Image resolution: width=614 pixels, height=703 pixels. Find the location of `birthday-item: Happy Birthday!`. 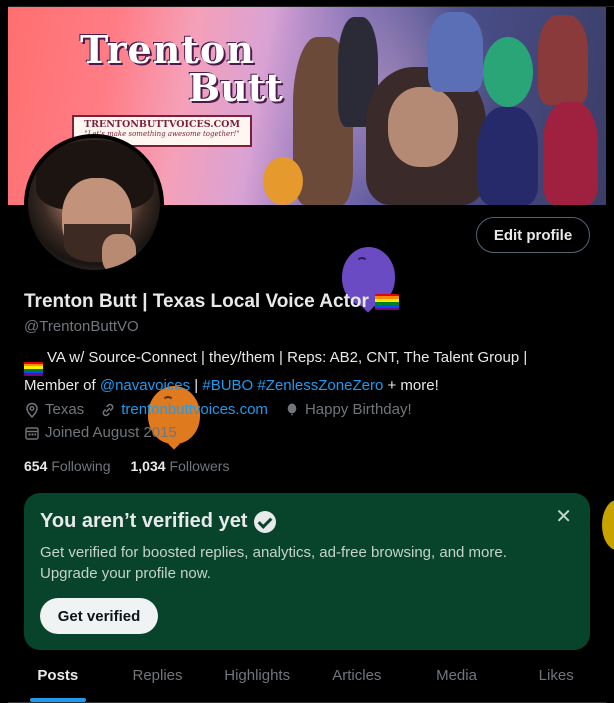

birthday-item: Happy Birthday! is located at coordinates (348, 409).